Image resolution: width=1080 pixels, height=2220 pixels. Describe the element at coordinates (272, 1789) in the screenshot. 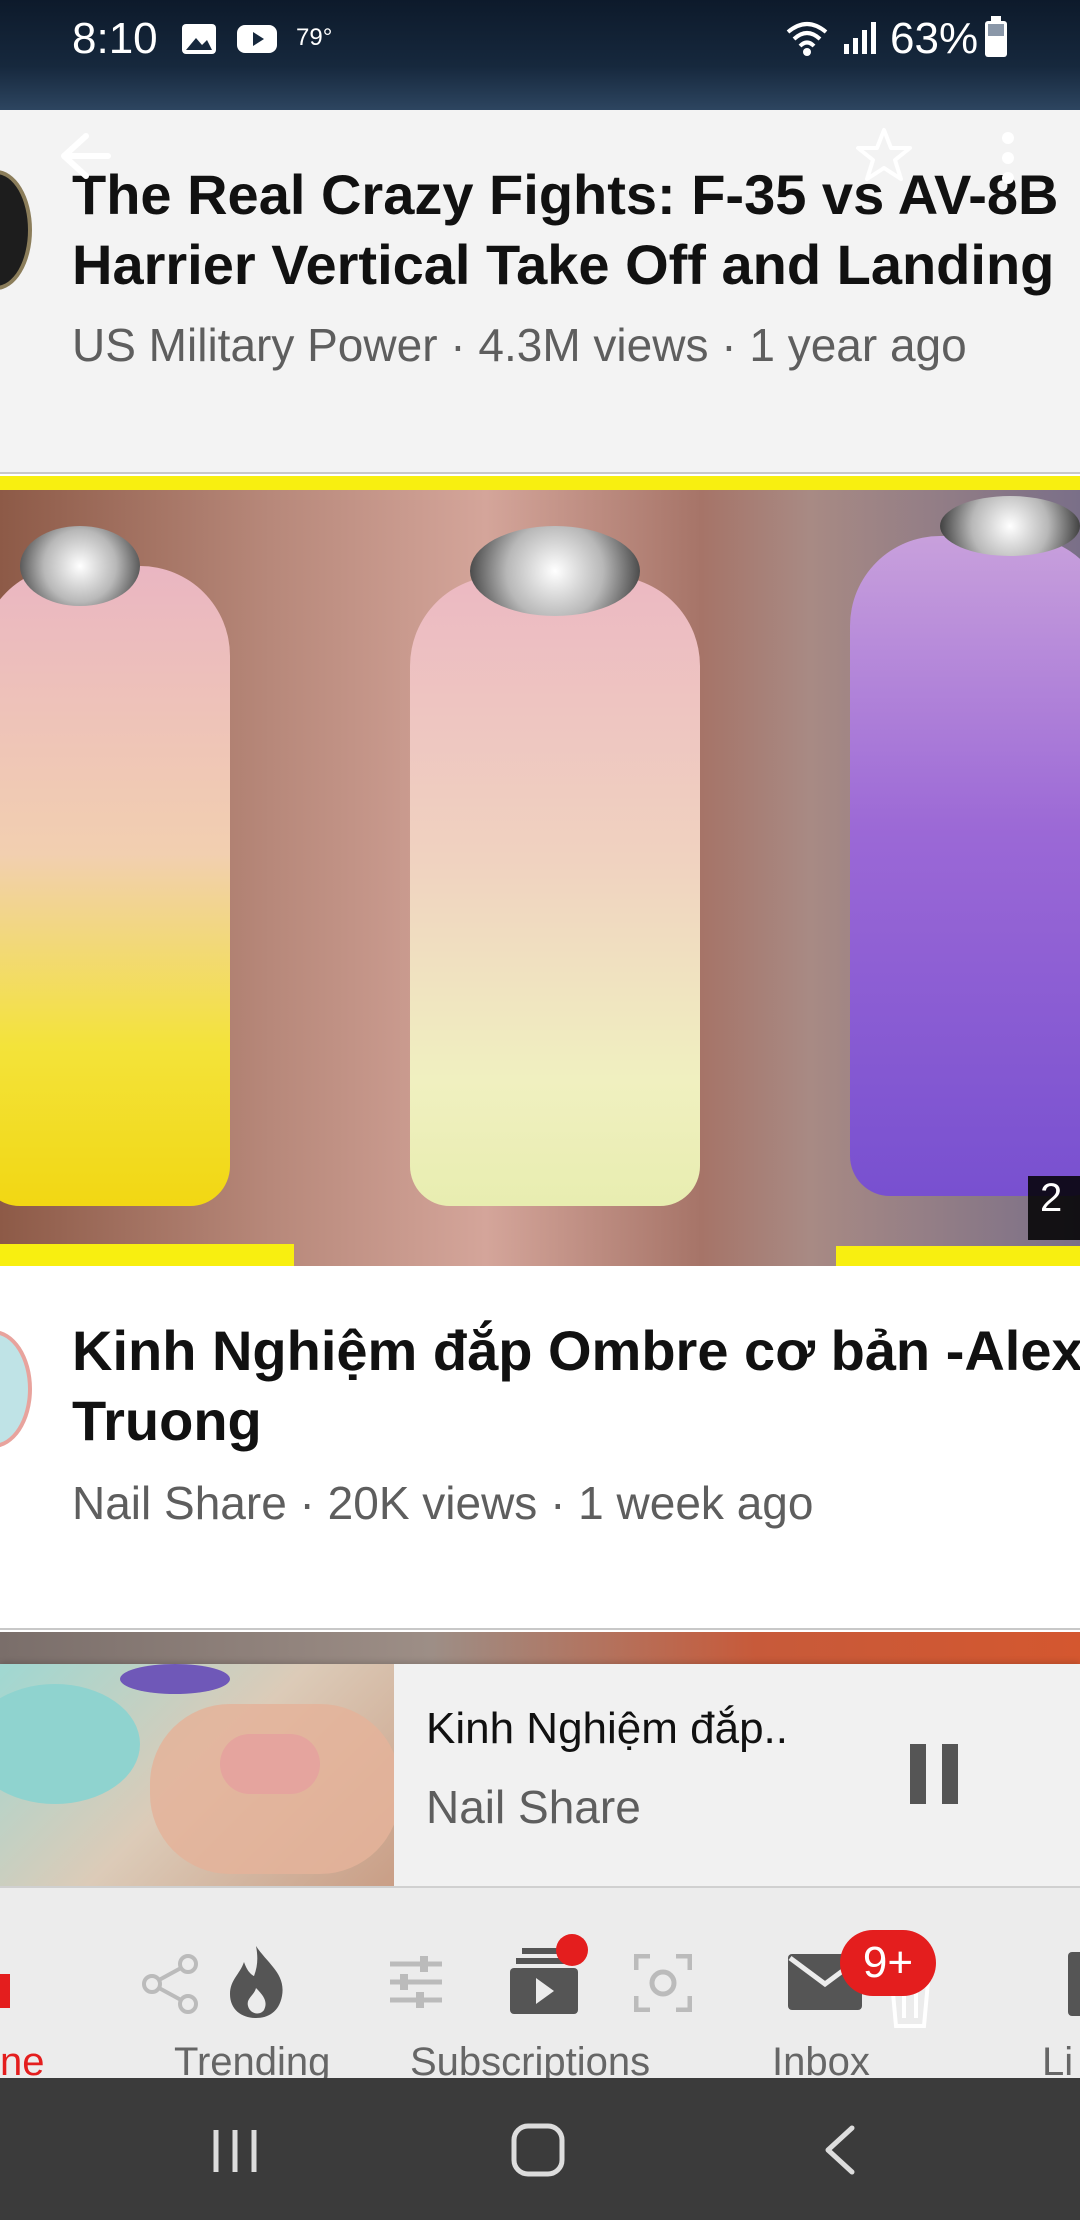

I see `hand` at that location.